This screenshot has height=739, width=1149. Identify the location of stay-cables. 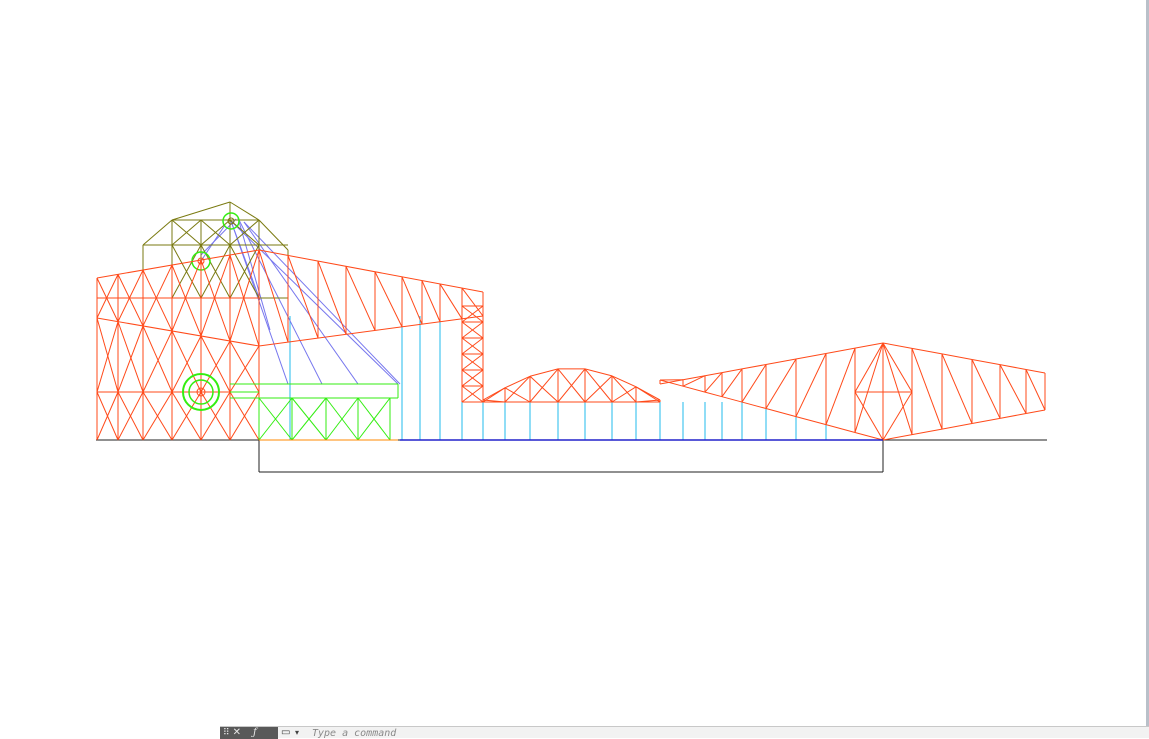
(300, 301).